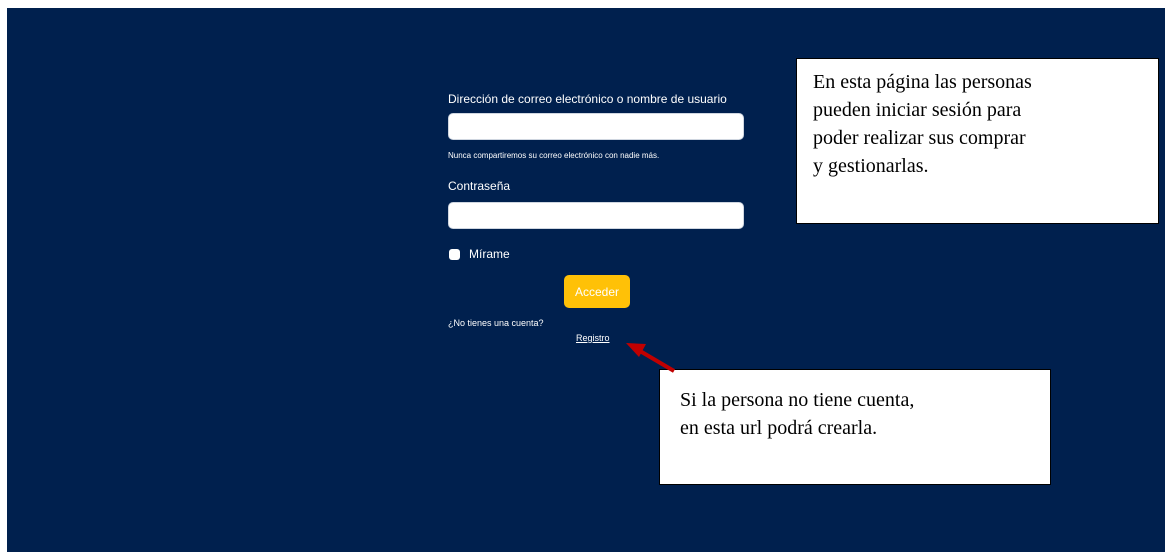 The height and width of the screenshot is (552, 1172). Describe the element at coordinates (596, 126) in the screenshot. I see `email-input` at that location.